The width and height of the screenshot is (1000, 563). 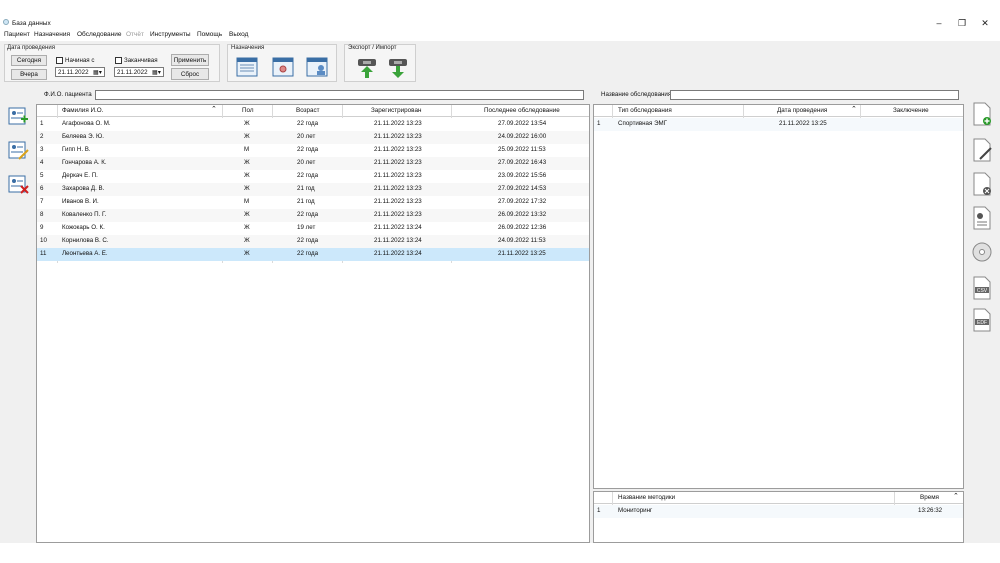 I want to click on report-icon, so click(x=982, y=218).